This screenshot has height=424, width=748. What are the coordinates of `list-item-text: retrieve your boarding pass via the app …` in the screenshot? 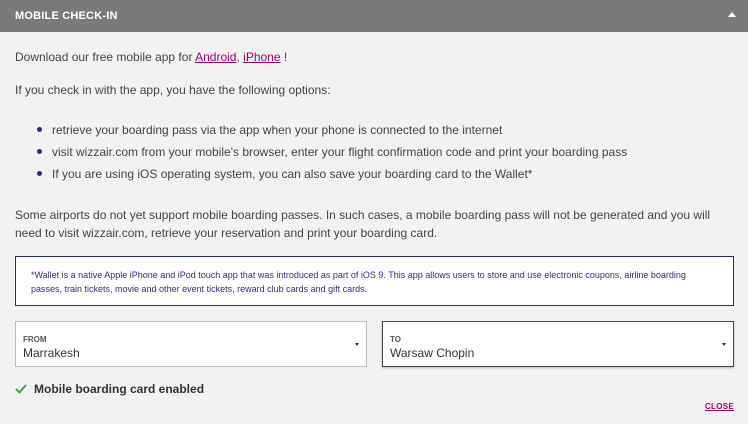 It's located at (277, 130).